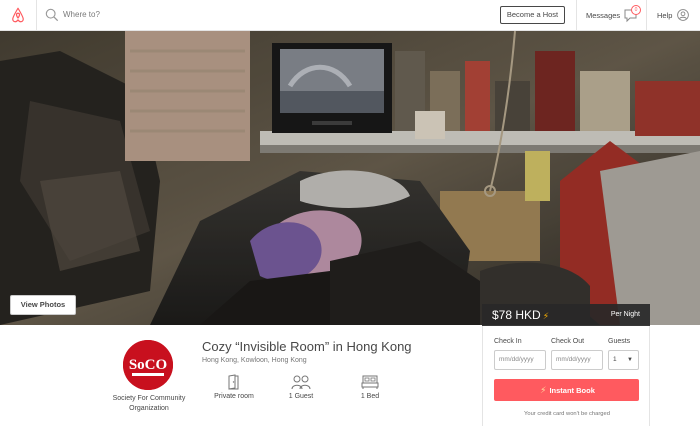 The height and width of the screenshot is (426, 700). I want to click on door-icon, so click(233, 382).